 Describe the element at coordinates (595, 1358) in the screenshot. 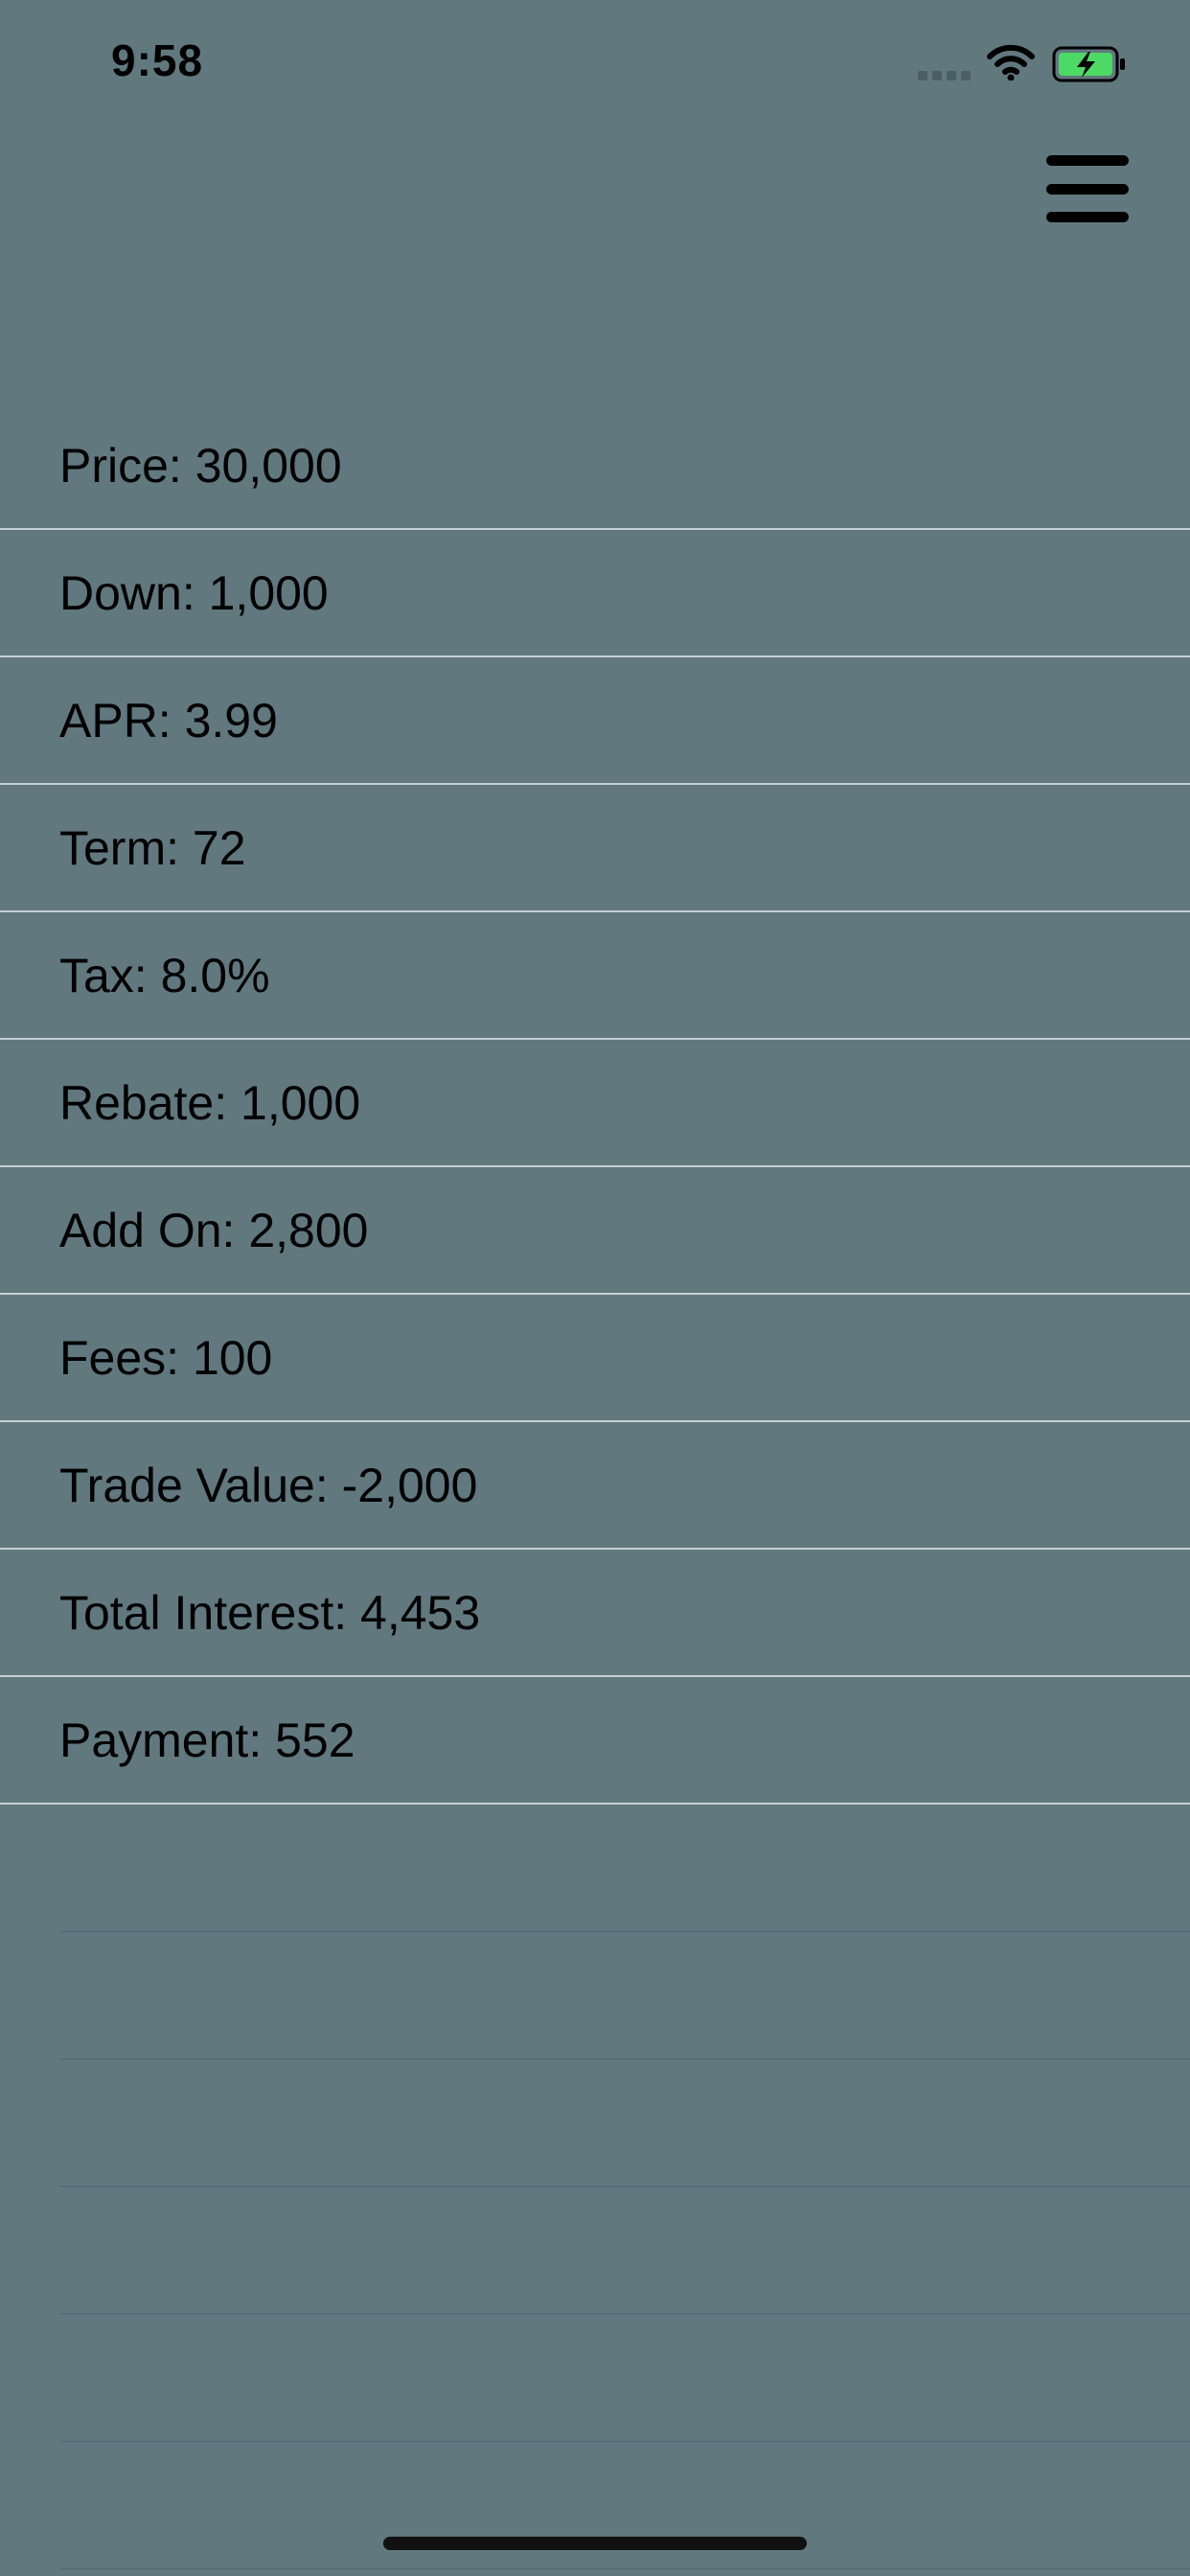

I see `row-fees: Fees: 100` at that location.